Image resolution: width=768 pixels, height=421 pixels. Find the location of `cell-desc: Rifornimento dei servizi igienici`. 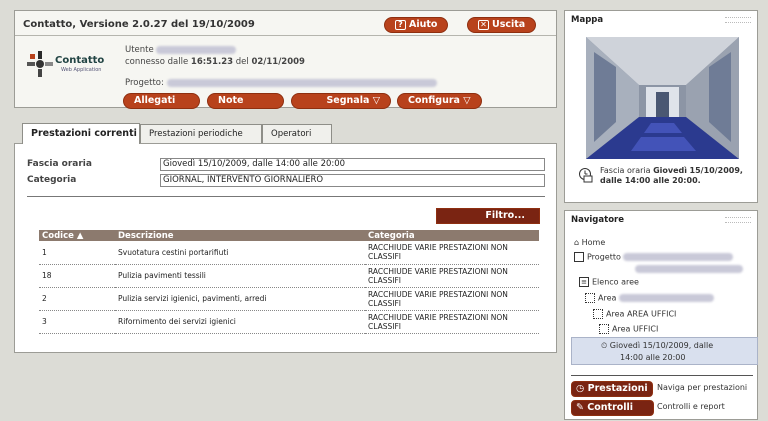

cell-desc: Rifornimento dei servizi igienici is located at coordinates (240, 322).